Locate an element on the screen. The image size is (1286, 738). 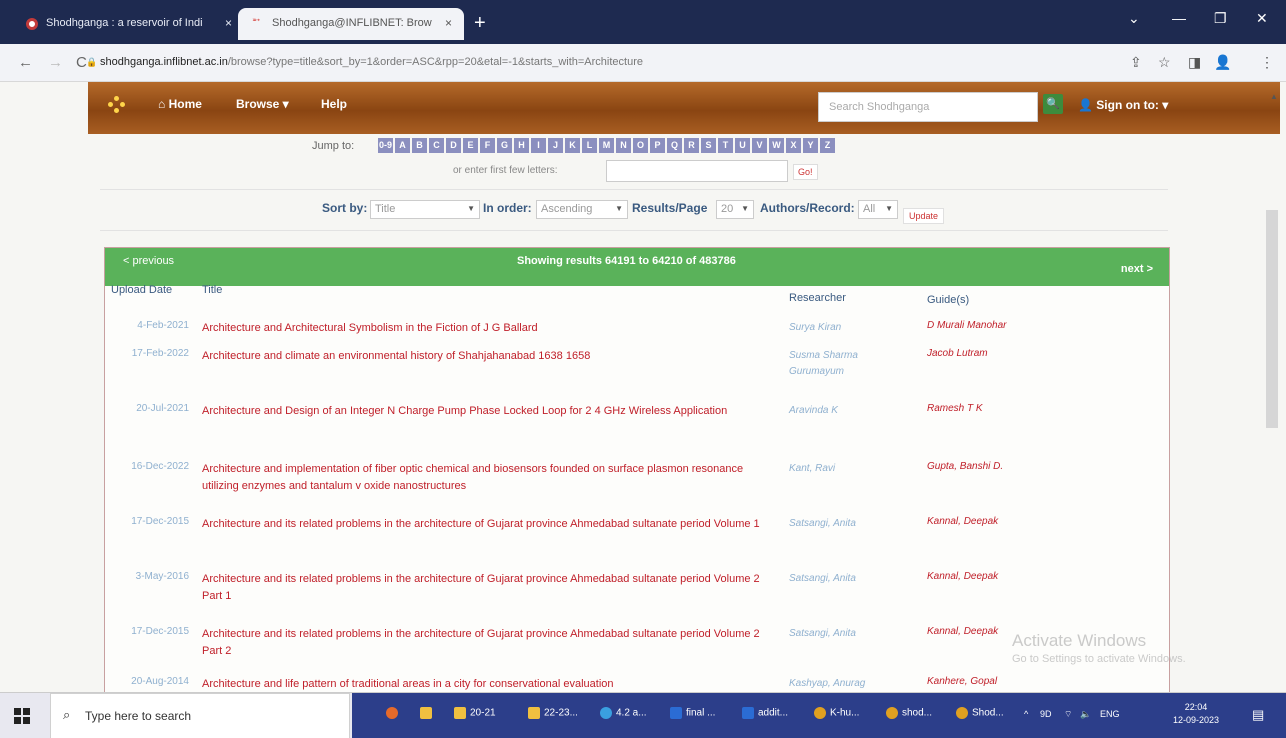
jump-letter-button: V is located at coordinates (759, 145).